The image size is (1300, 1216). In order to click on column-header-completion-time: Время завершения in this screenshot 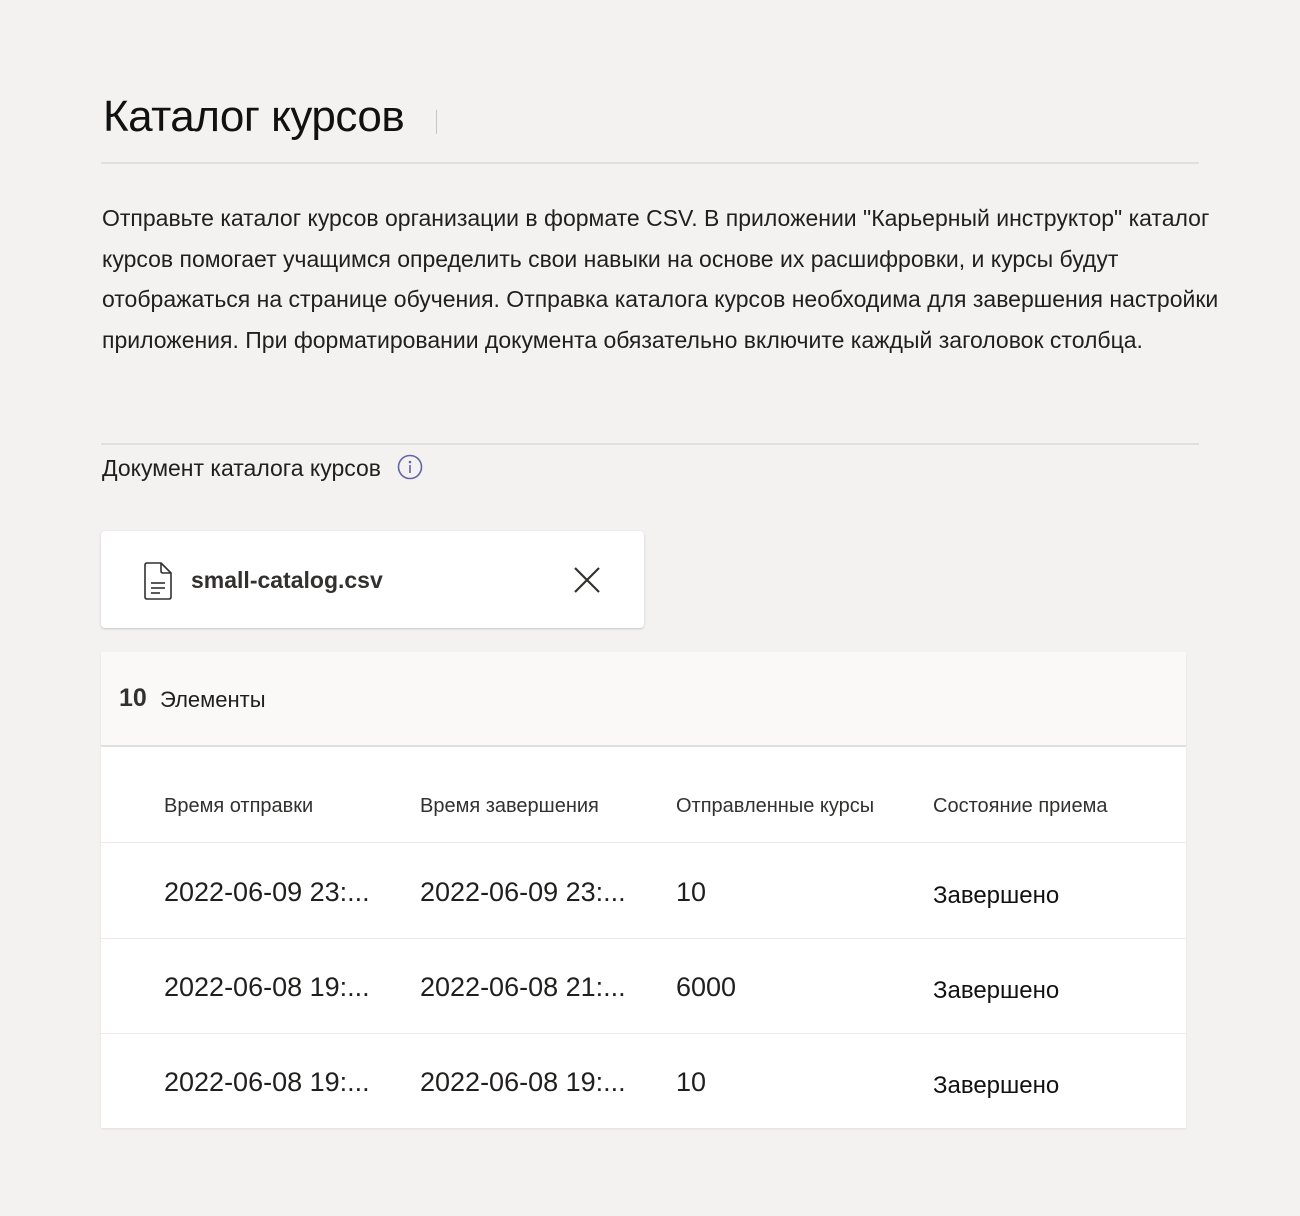, I will do `click(509, 806)`.